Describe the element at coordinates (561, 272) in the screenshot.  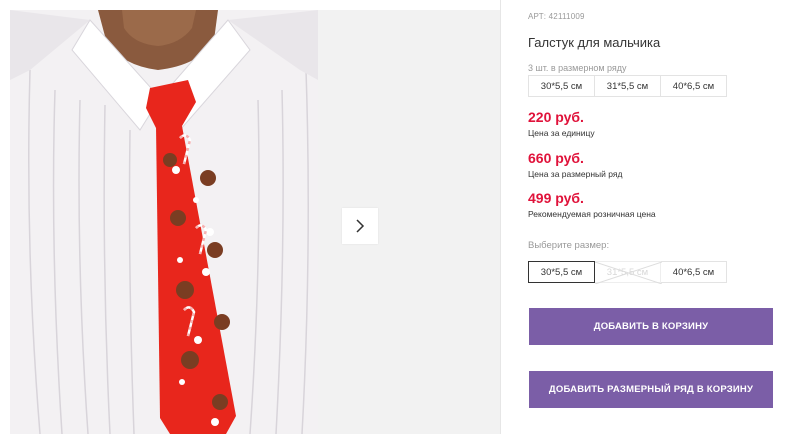
I see `size-option-30: 30*5,5 см` at that location.